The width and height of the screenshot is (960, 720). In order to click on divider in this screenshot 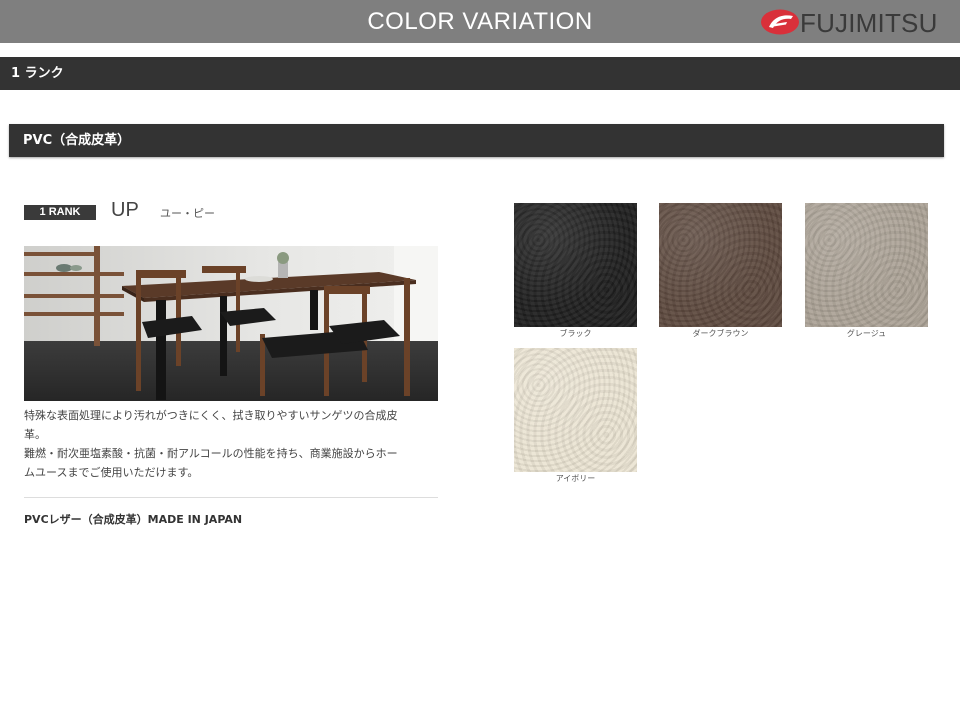, I will do `click(231, 497)`.